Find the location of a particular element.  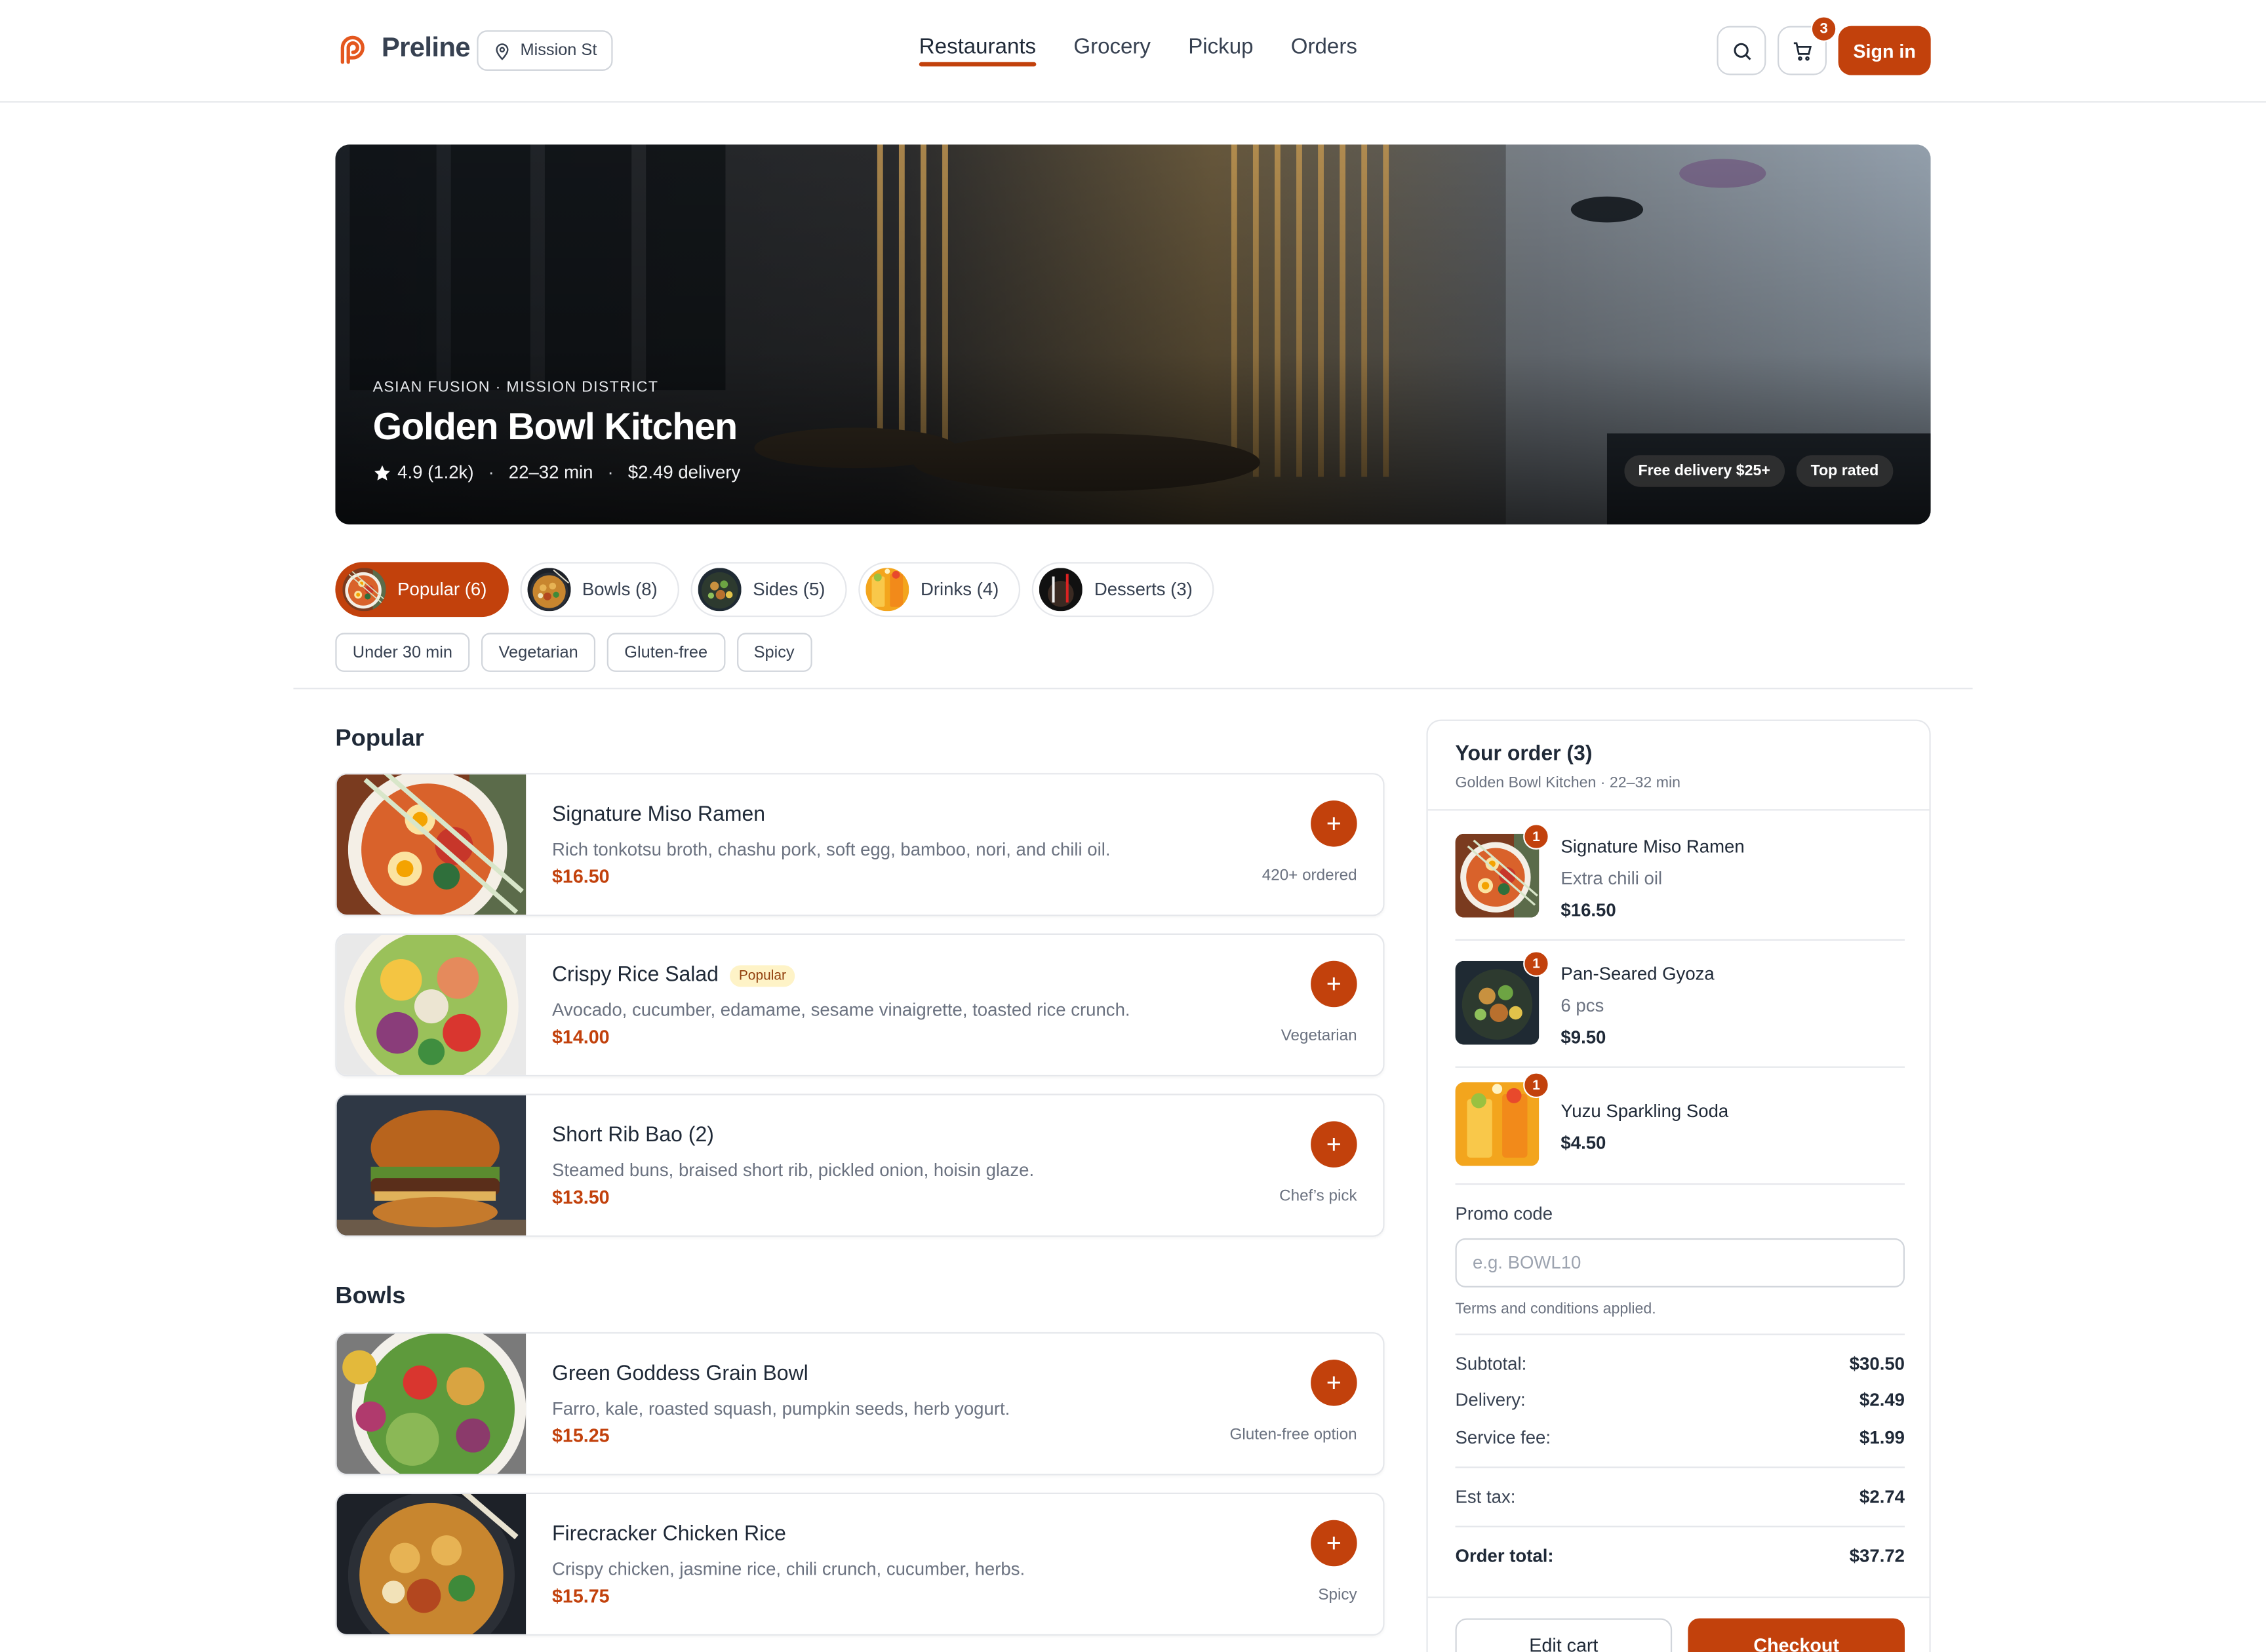

category-drinks: Drinks (4) is located at coordinates (940, 590).